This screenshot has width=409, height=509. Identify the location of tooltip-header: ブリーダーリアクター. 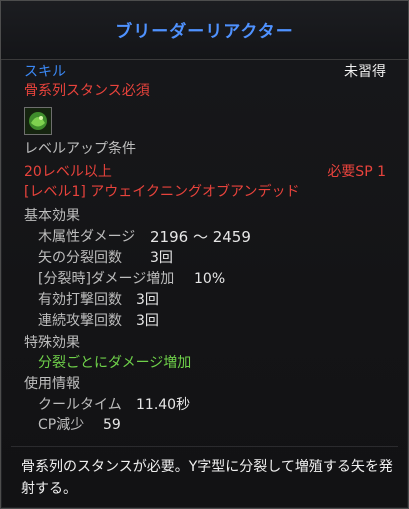
(204, 30).